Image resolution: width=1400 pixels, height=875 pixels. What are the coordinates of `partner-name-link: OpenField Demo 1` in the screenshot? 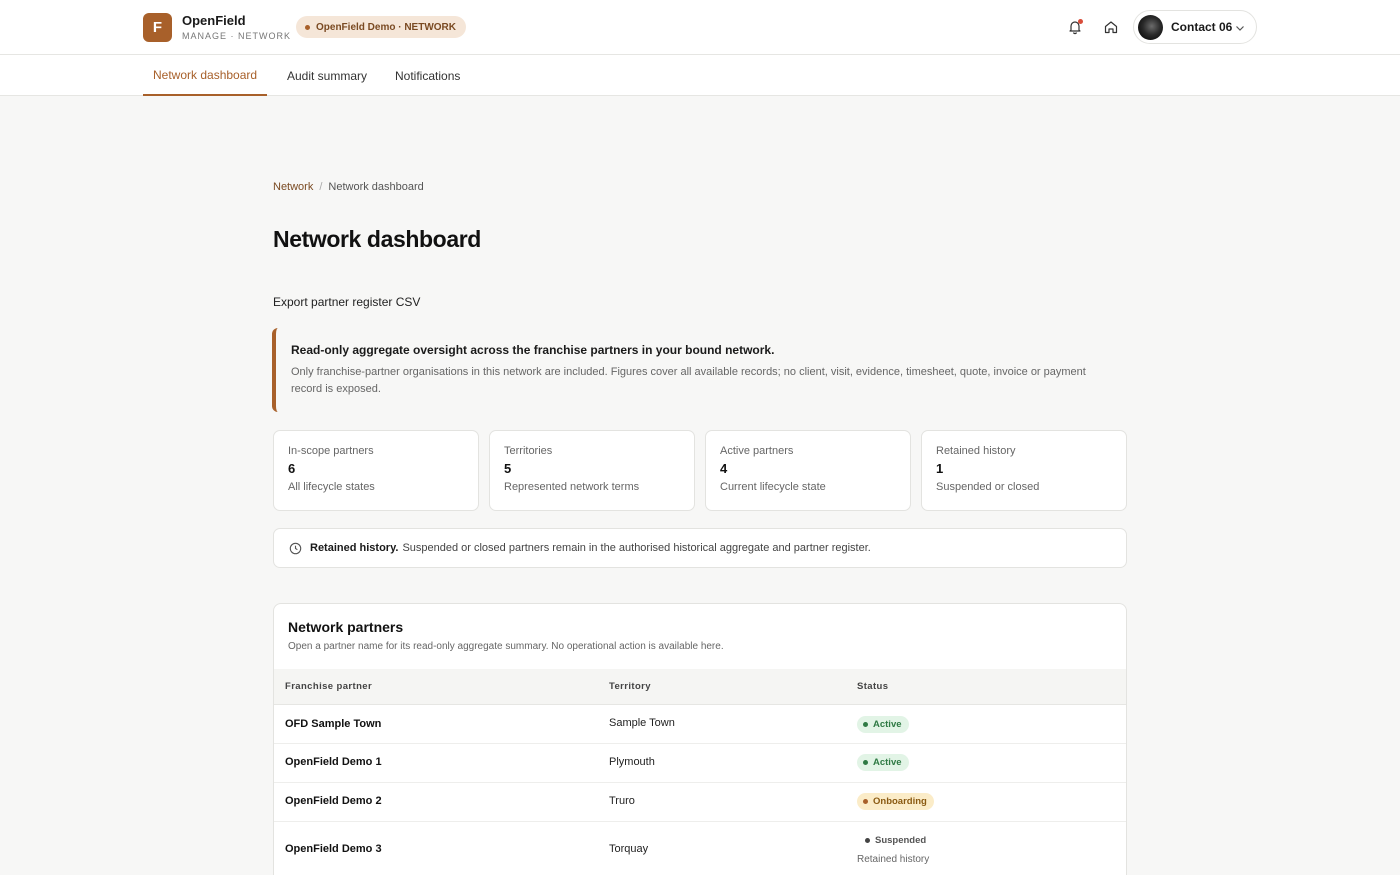 It's located at (333, 762).